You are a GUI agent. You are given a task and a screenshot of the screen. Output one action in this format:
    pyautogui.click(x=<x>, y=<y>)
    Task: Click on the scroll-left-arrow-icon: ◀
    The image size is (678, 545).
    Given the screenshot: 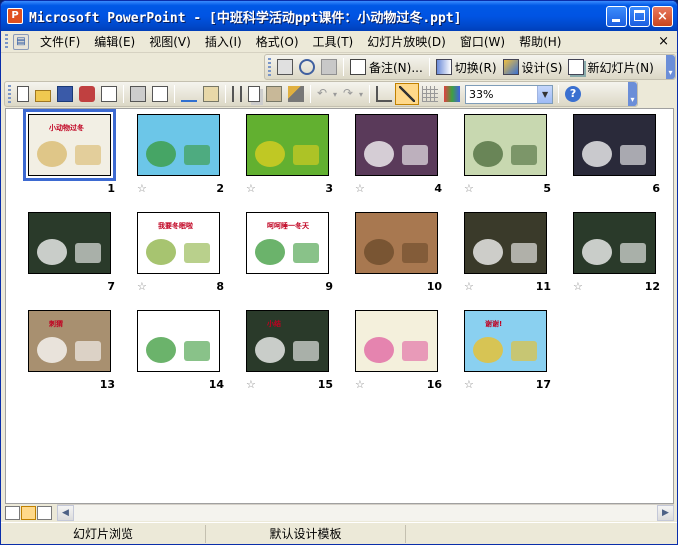 What is the action you would take?
    pyautogui.click(x=65, y=513)
    